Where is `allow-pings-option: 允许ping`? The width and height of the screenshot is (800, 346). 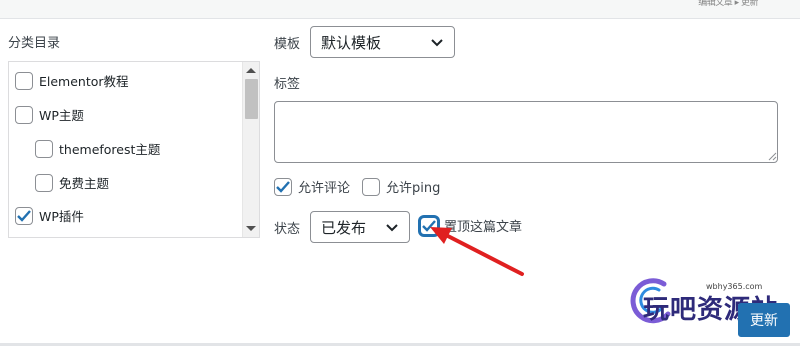
allow-pings-option: 允许ping is located at coordinates (401, 186).